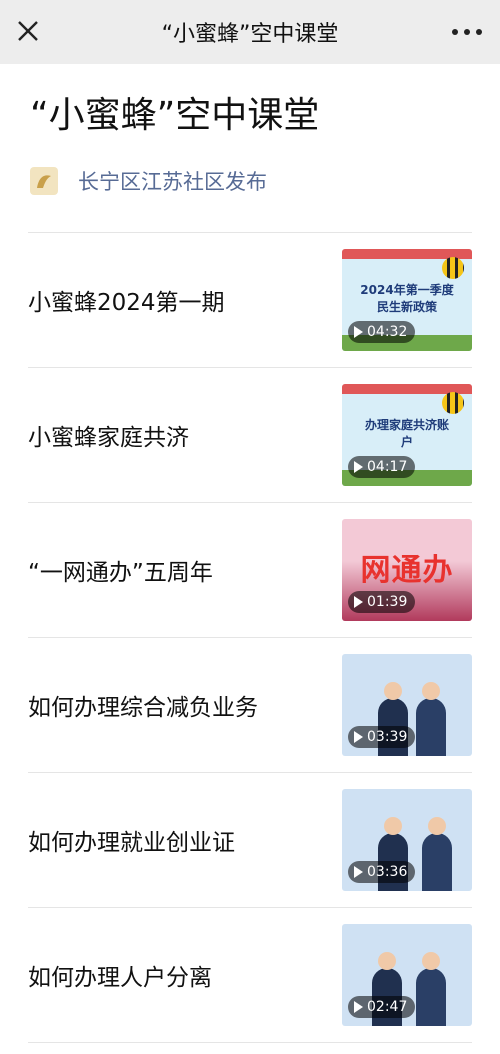  Describe the element at coordinates (387, 737) in the screenshot. I see `duration-text: 03:39` at that location.